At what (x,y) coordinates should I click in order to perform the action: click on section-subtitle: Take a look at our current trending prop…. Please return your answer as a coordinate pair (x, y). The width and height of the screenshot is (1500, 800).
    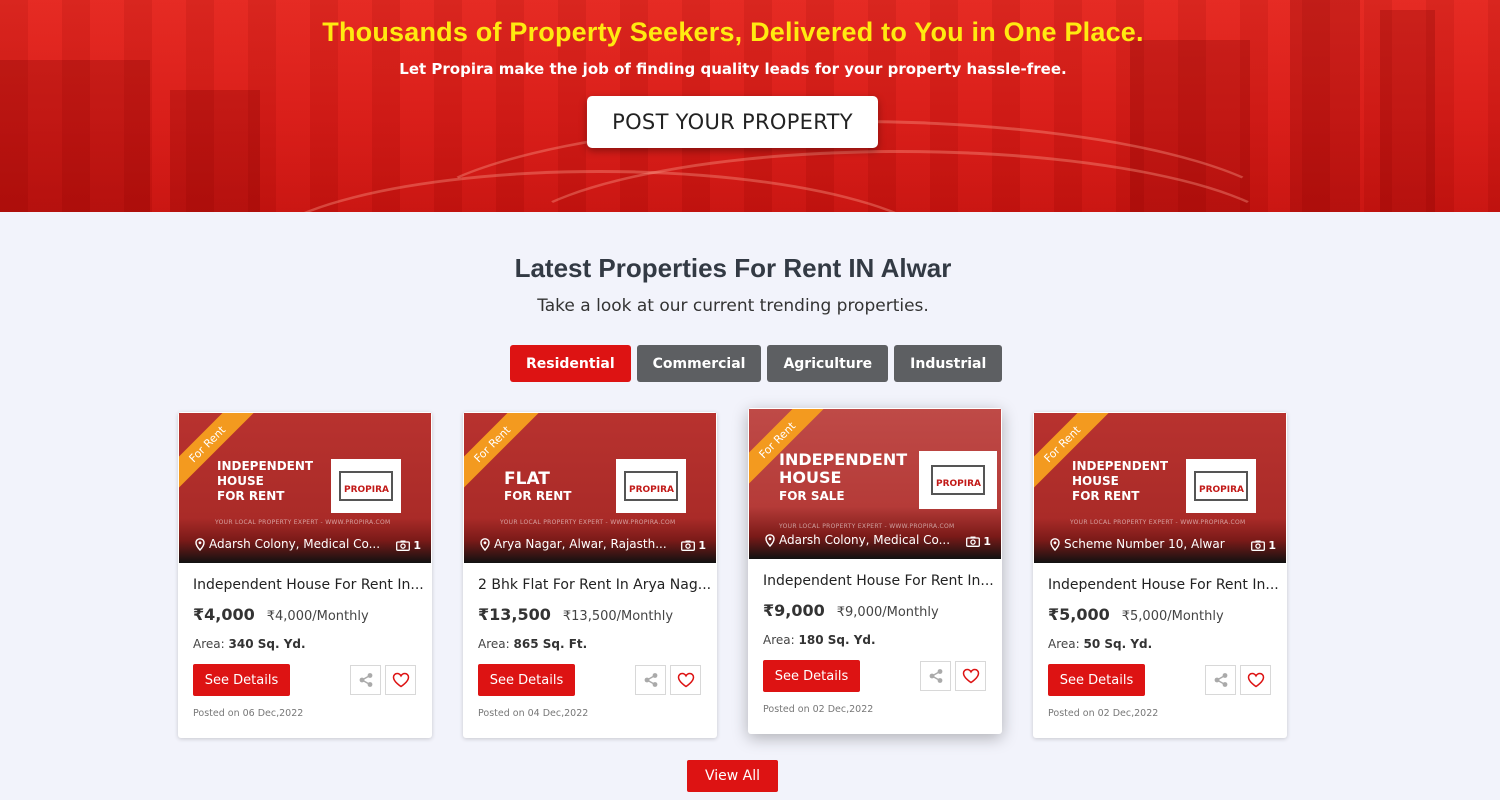
    Looking at the image, I should click on (733, 306).